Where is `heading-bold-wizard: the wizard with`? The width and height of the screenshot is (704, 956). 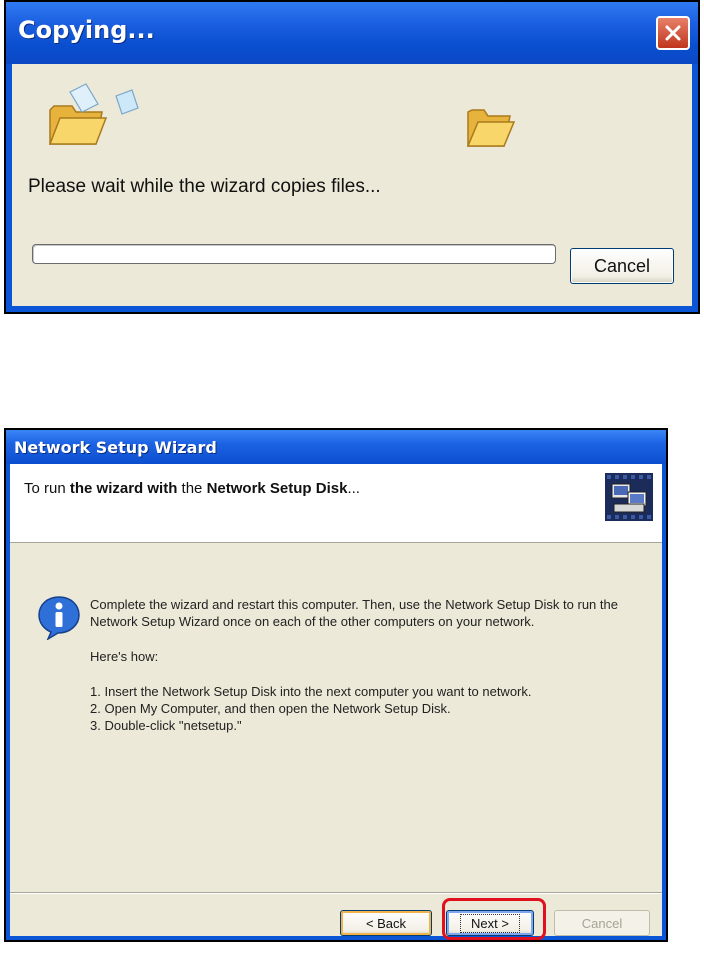 heading-bold-wizard: the wizard with is located at coordinates (123, 488).